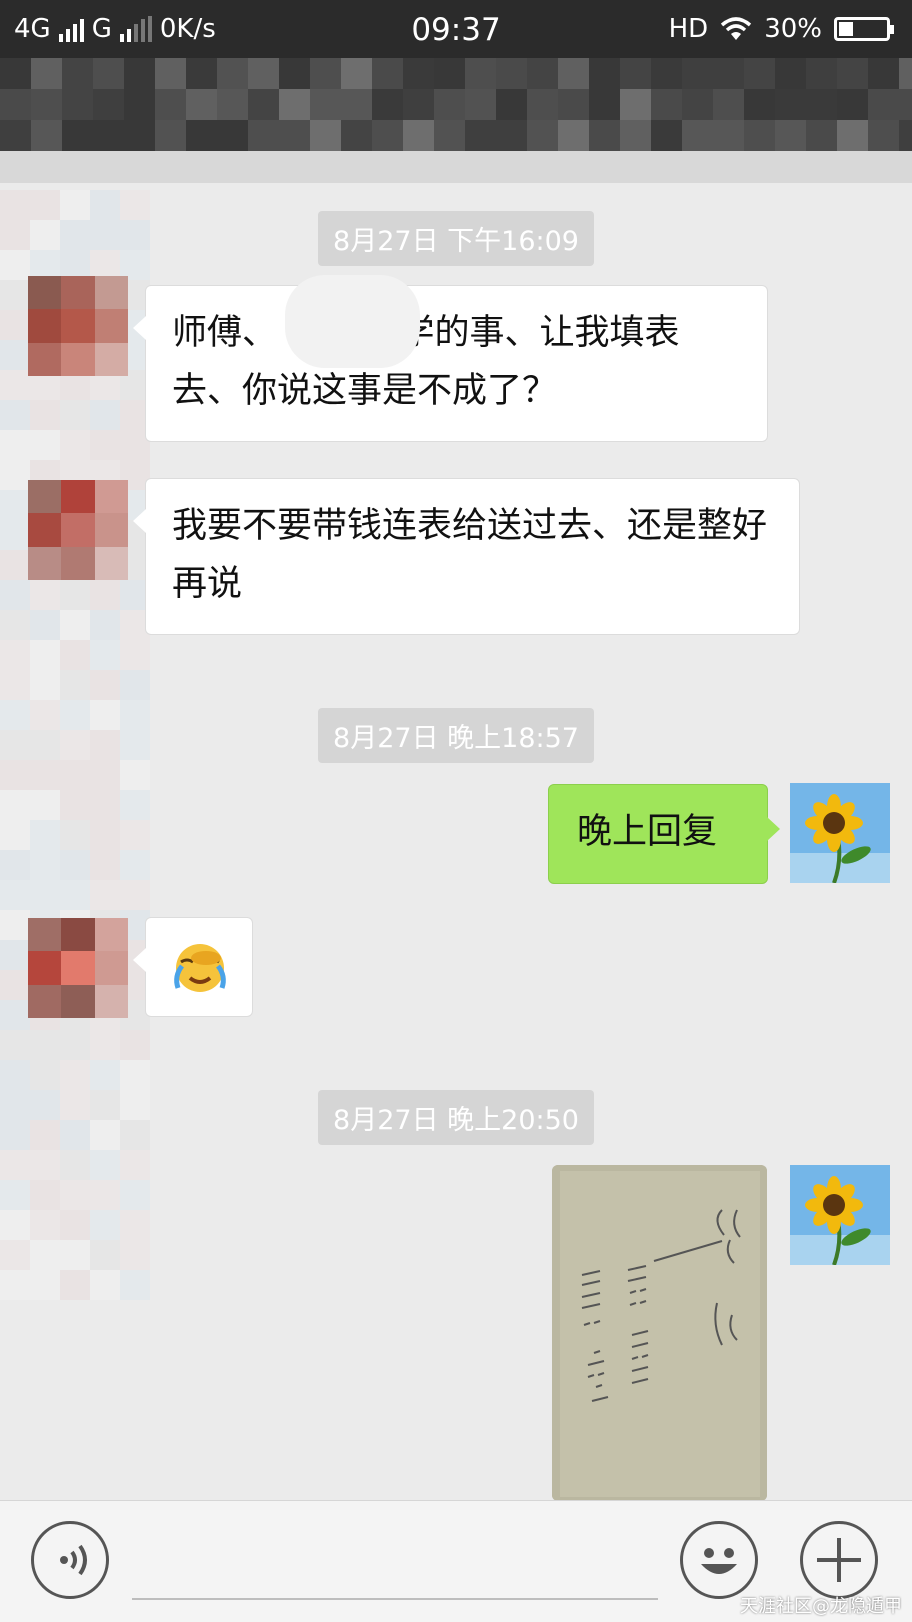  What do you see at coordinates (193, 967) in the screenshot?
I see `message-bubble-received` at bounding box center [193, 967].